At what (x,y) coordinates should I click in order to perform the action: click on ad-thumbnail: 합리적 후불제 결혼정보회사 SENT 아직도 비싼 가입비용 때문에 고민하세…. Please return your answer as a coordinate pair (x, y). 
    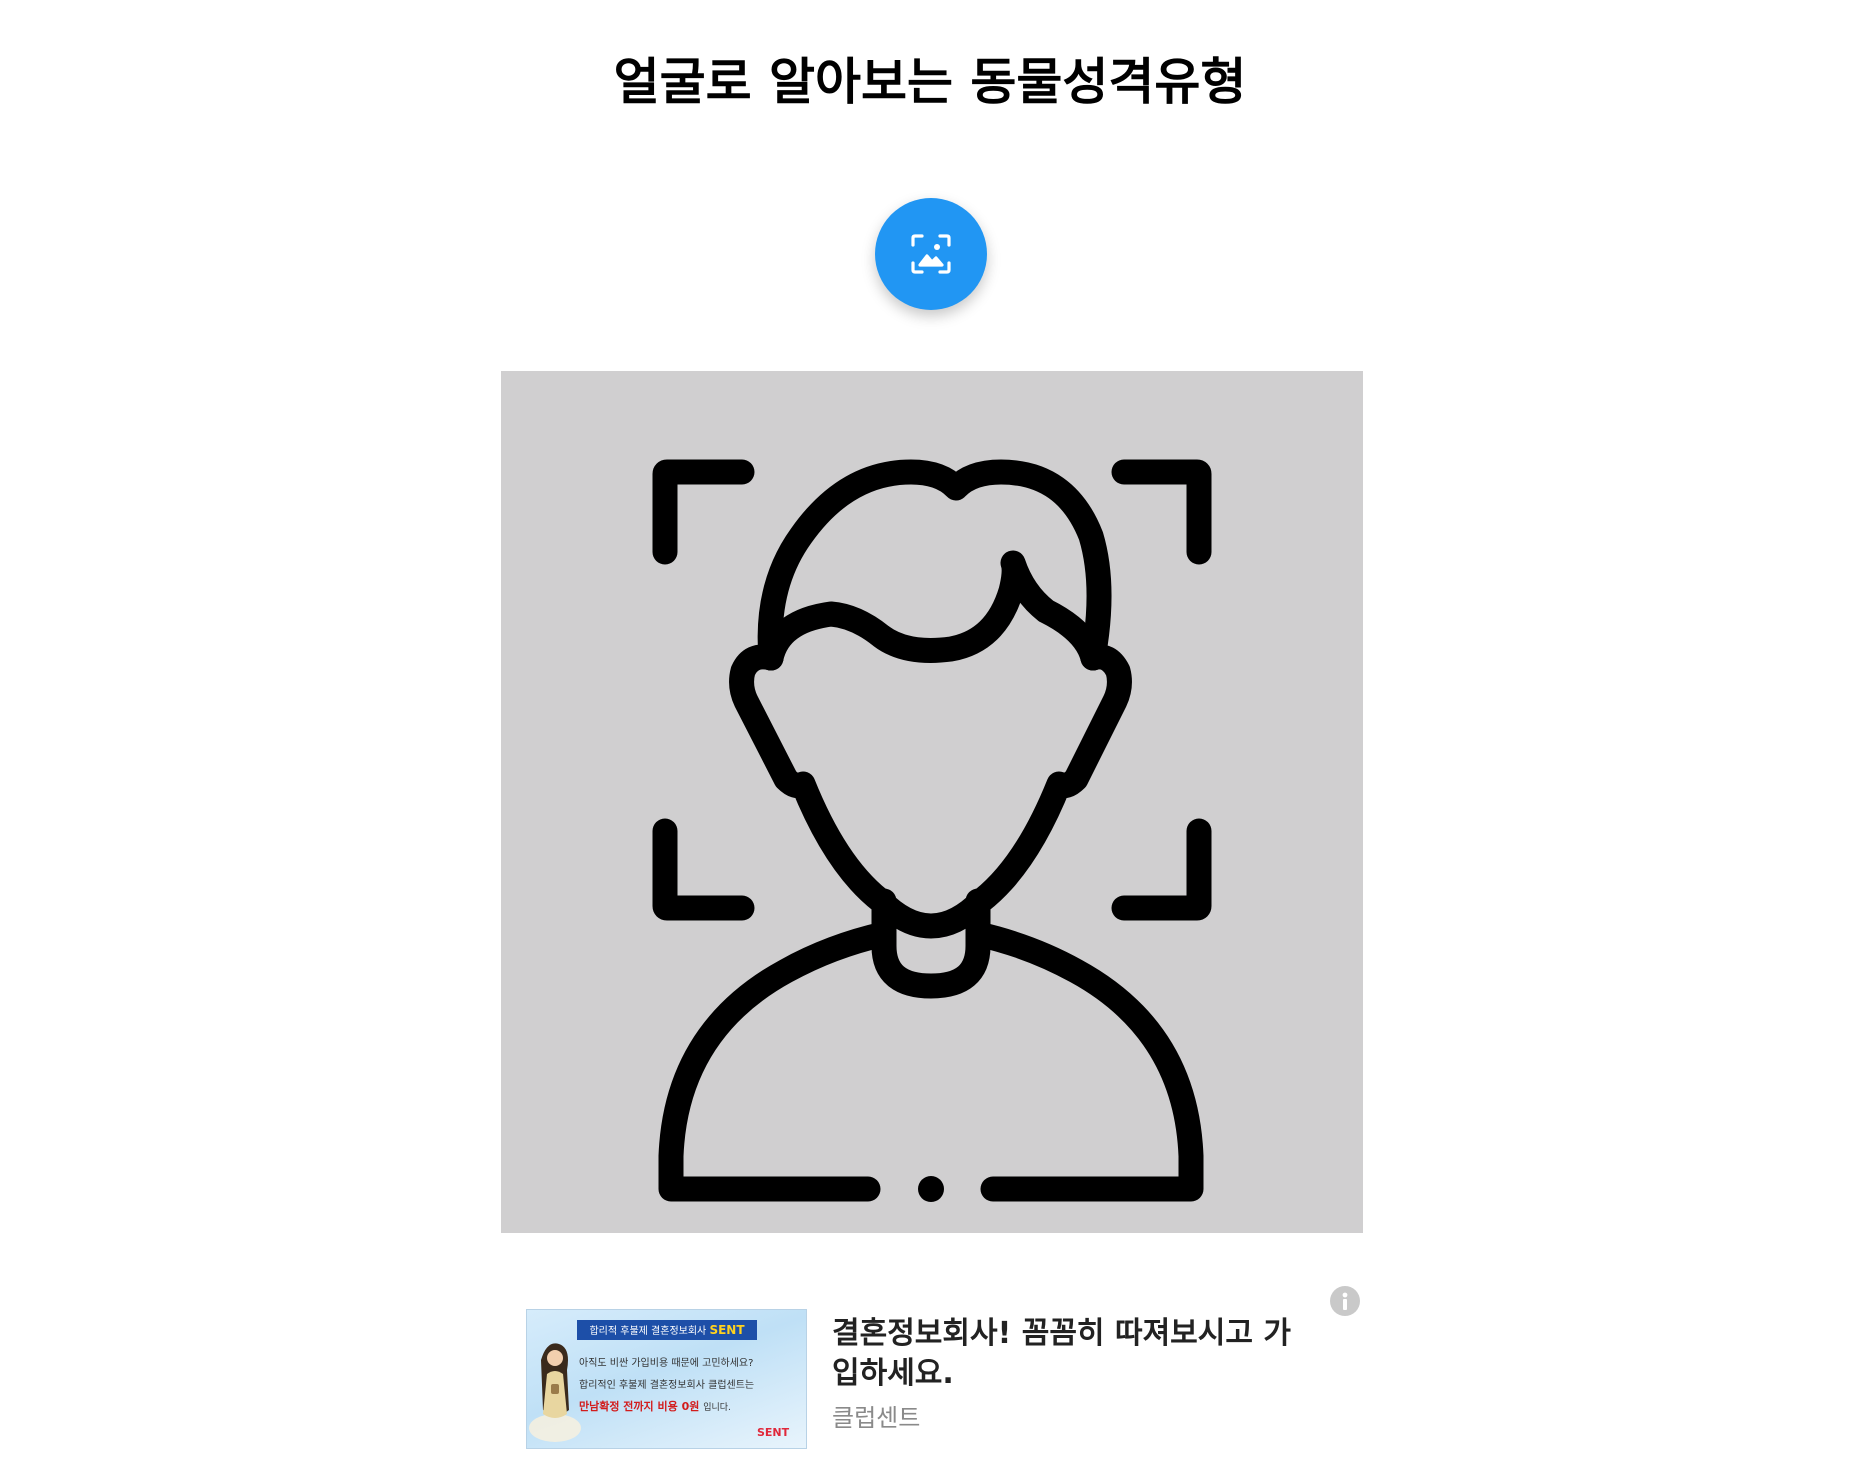
    Looking at the image, I should click on (666, 1379).